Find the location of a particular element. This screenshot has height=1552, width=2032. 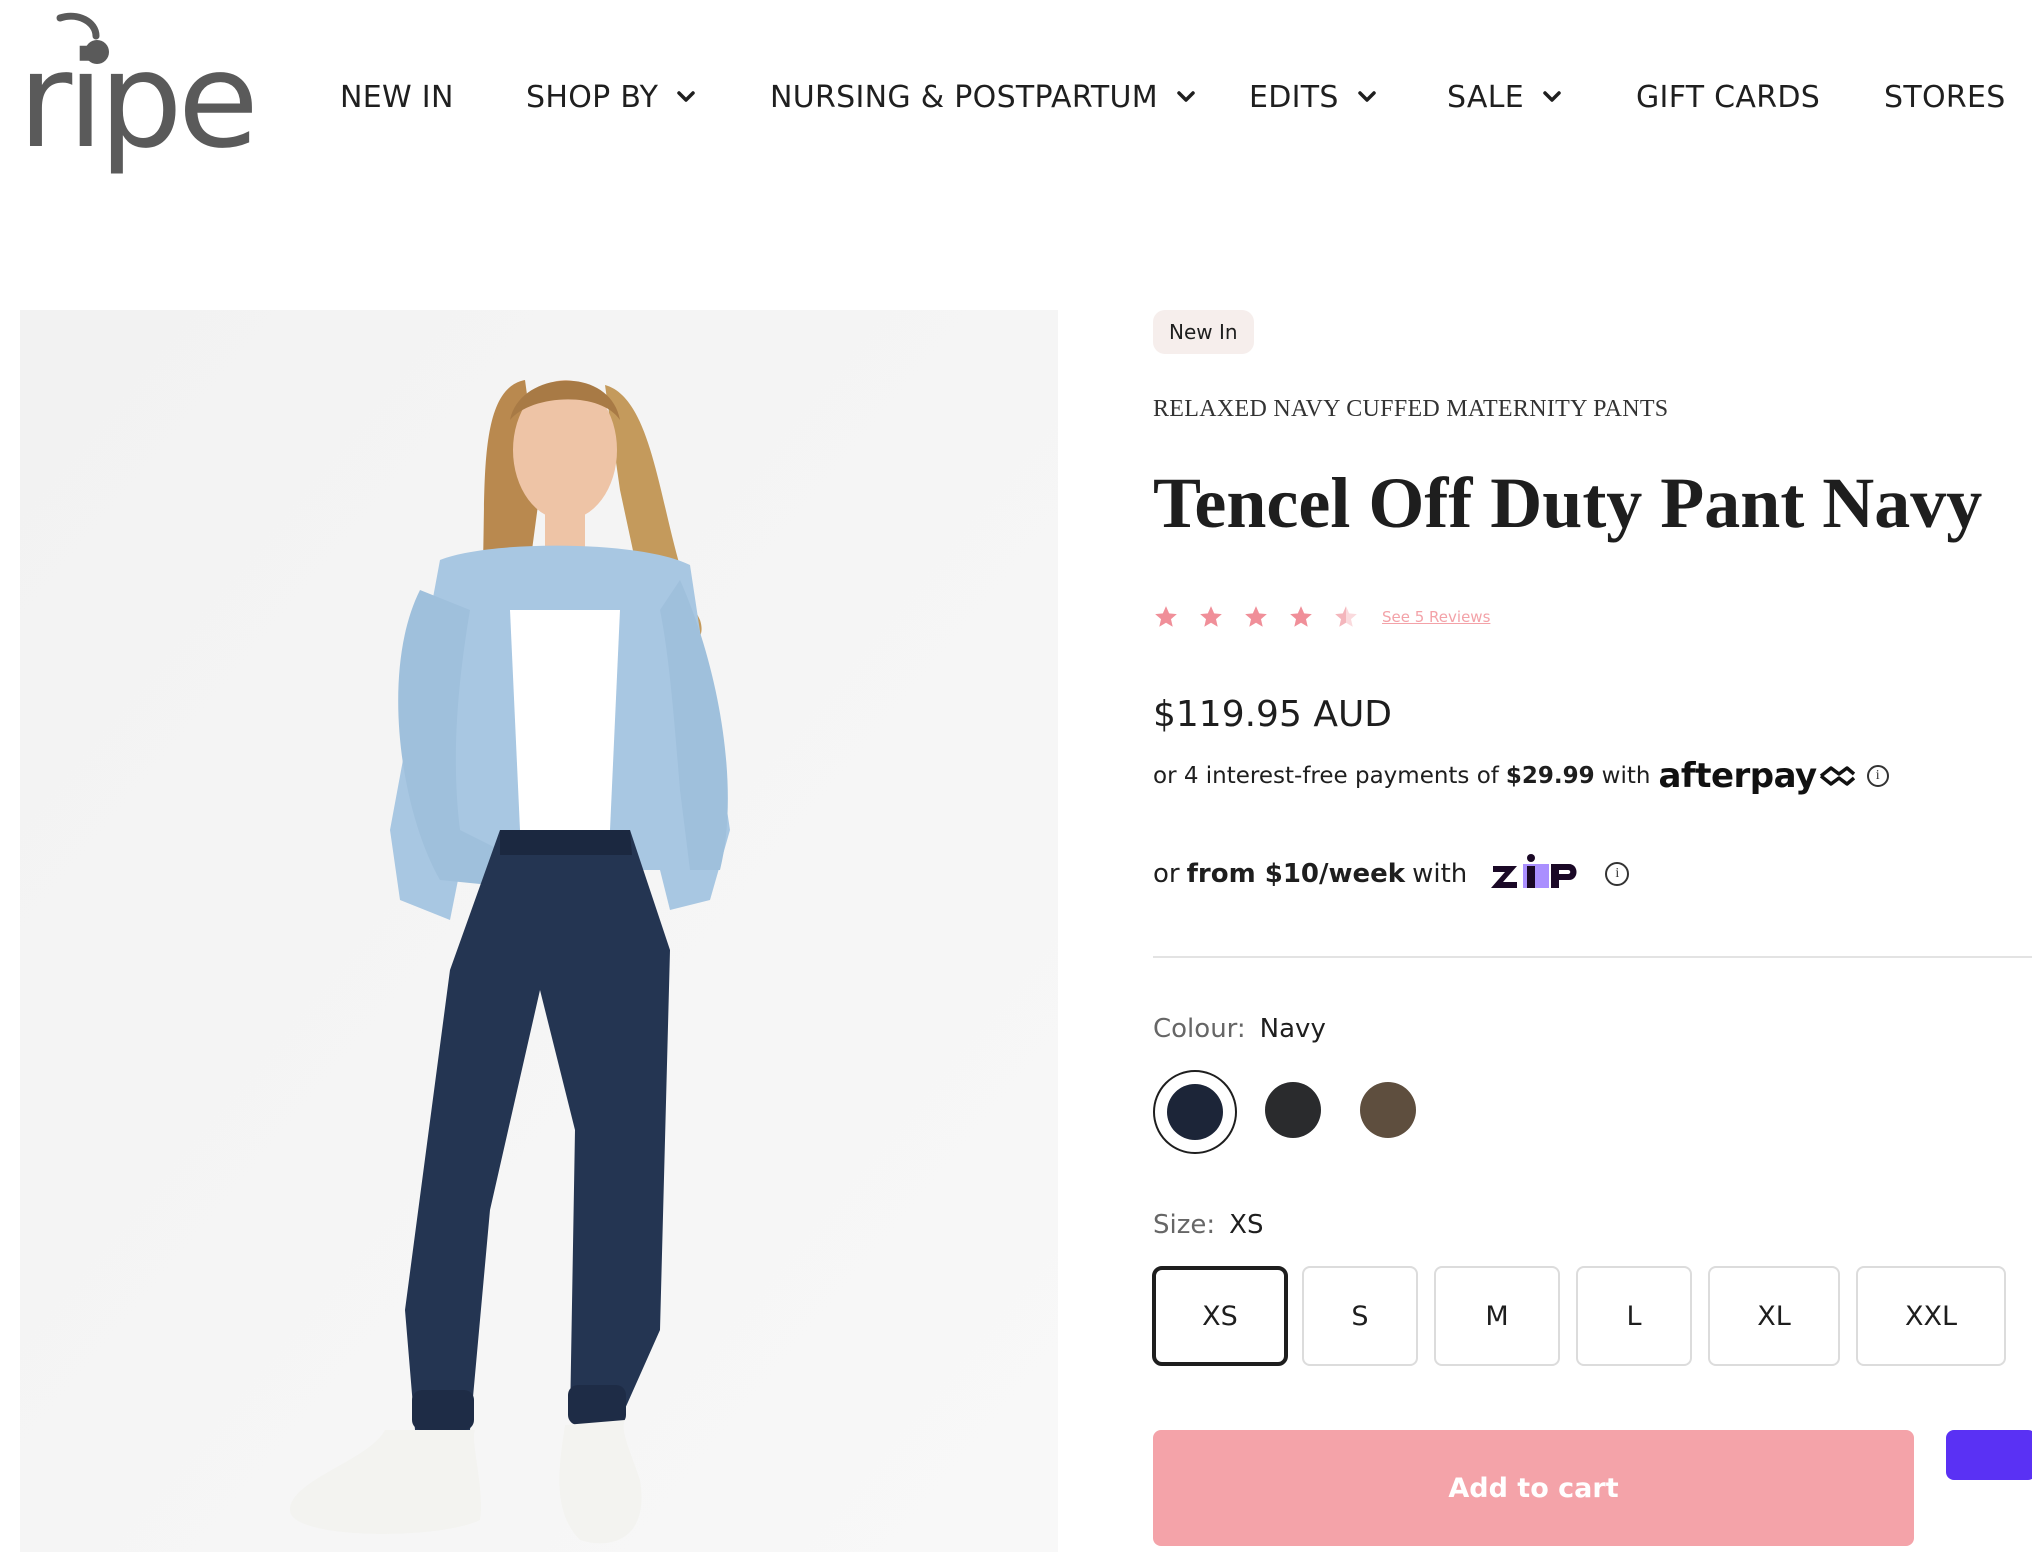

nav-gift-cards: GIFT CARDS is located at coordinates (1728, 97).